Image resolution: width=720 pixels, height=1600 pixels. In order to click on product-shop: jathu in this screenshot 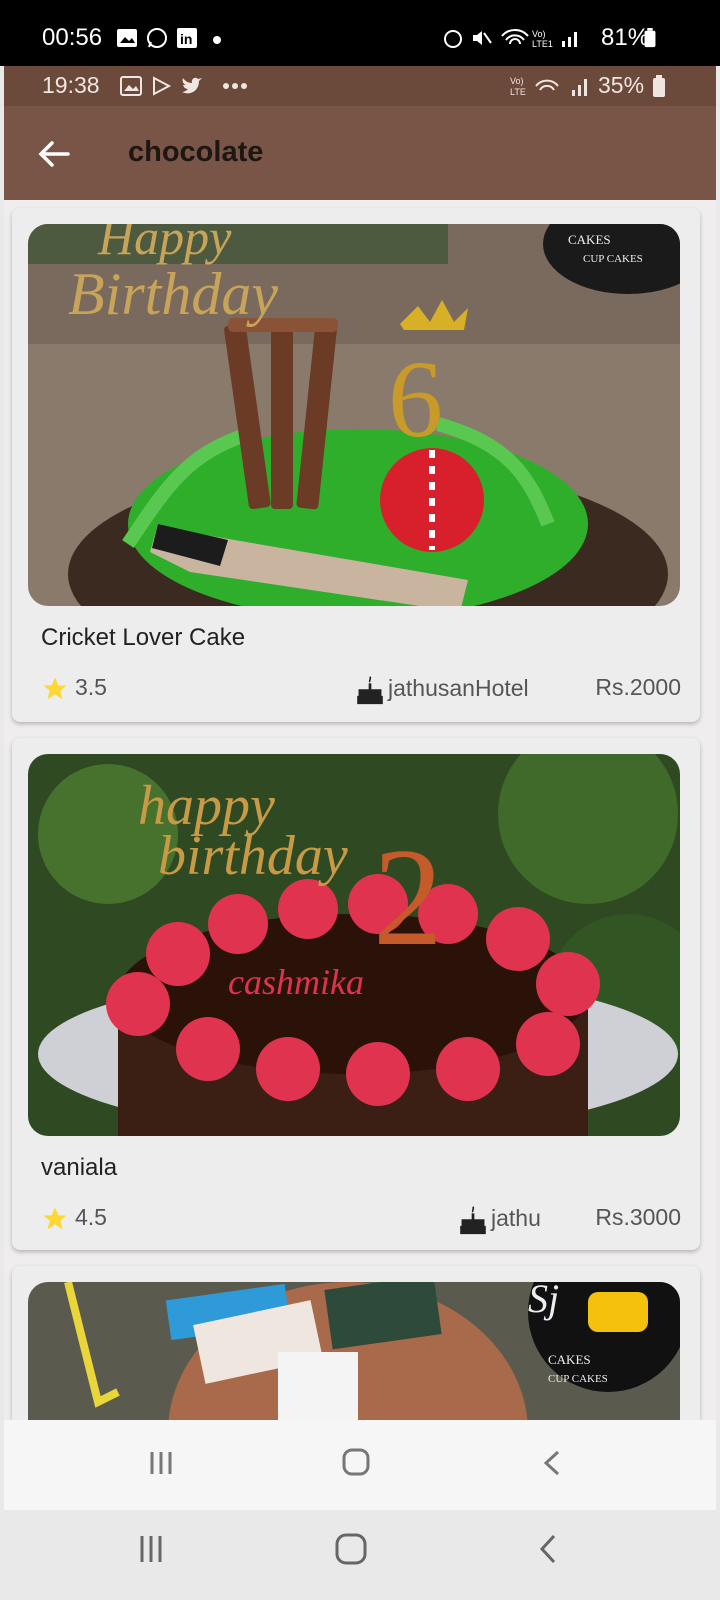, I will do `click(499, 1220)`.